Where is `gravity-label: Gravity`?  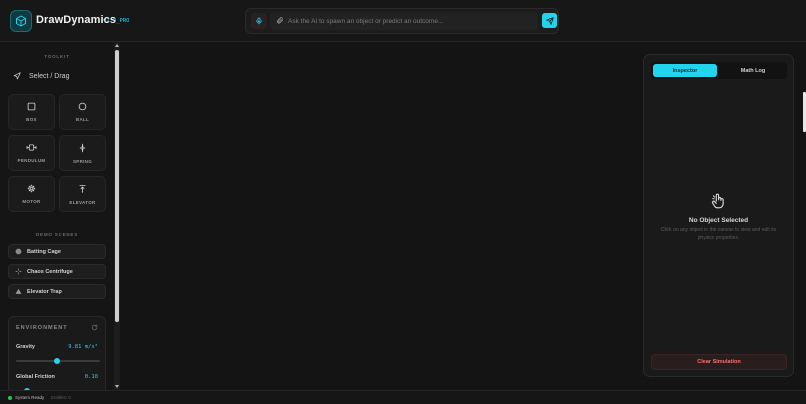
gravity-label: Gravity is located at coordinates (25, 347).